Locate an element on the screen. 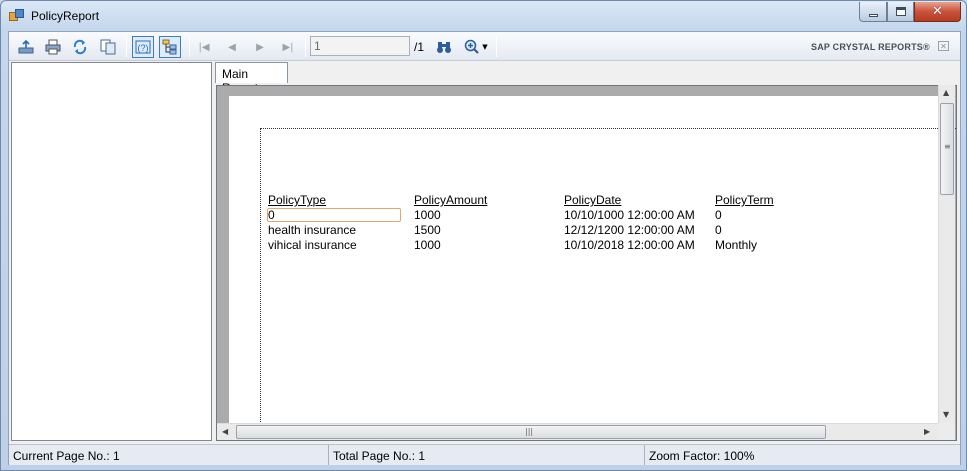 Image resolution: width=967 pixels, height=471 pixels. column-header-policy-date: PolicyDate is located at coordinates (593, 200).